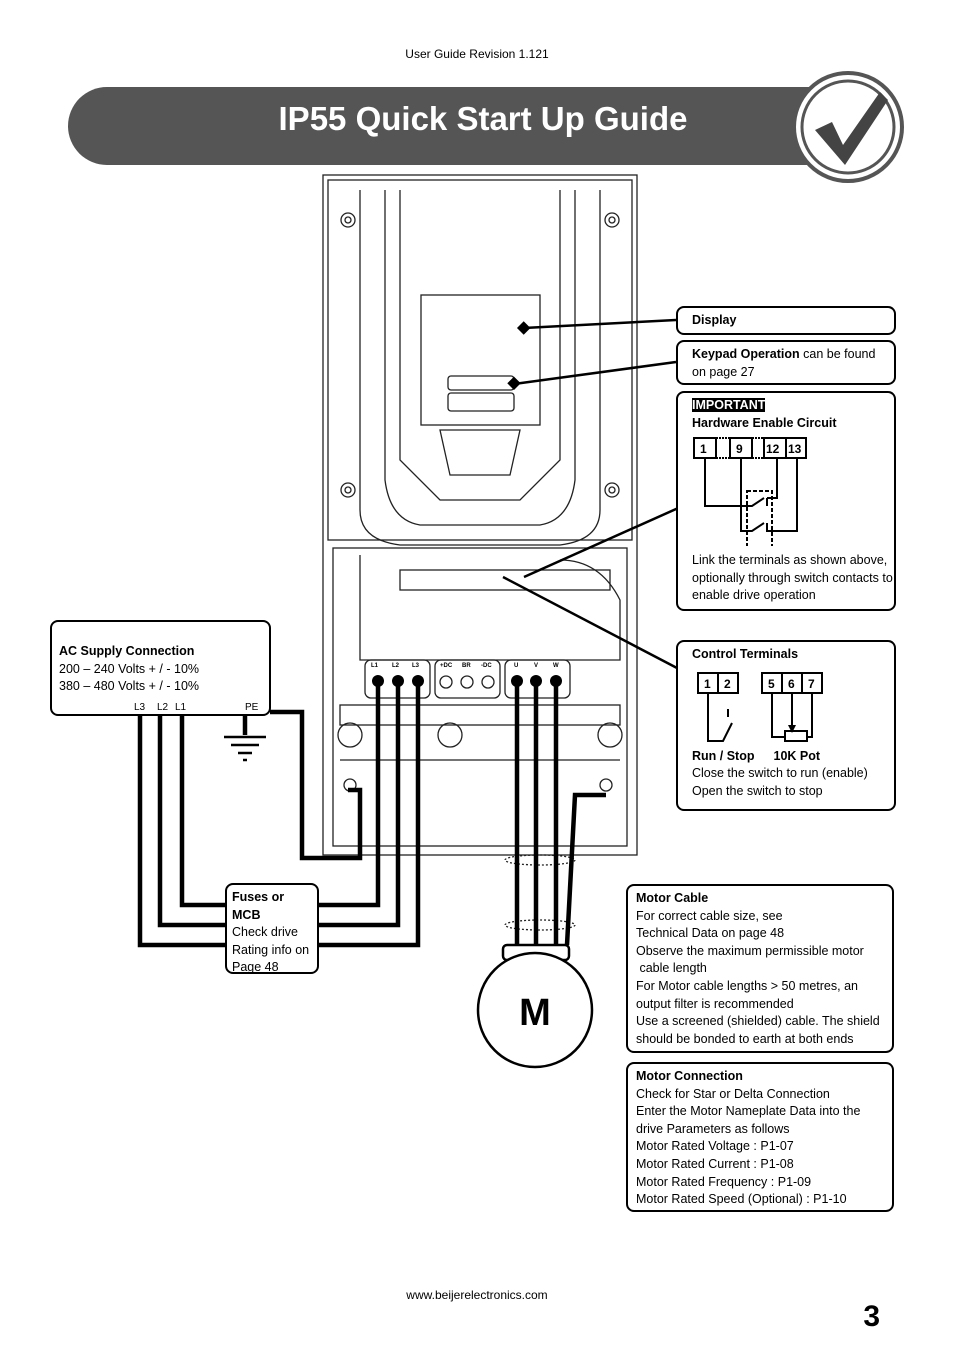  Describe the element at coordinates (848, 127) in the screenshot. I see `checkmark-icon` at that location.